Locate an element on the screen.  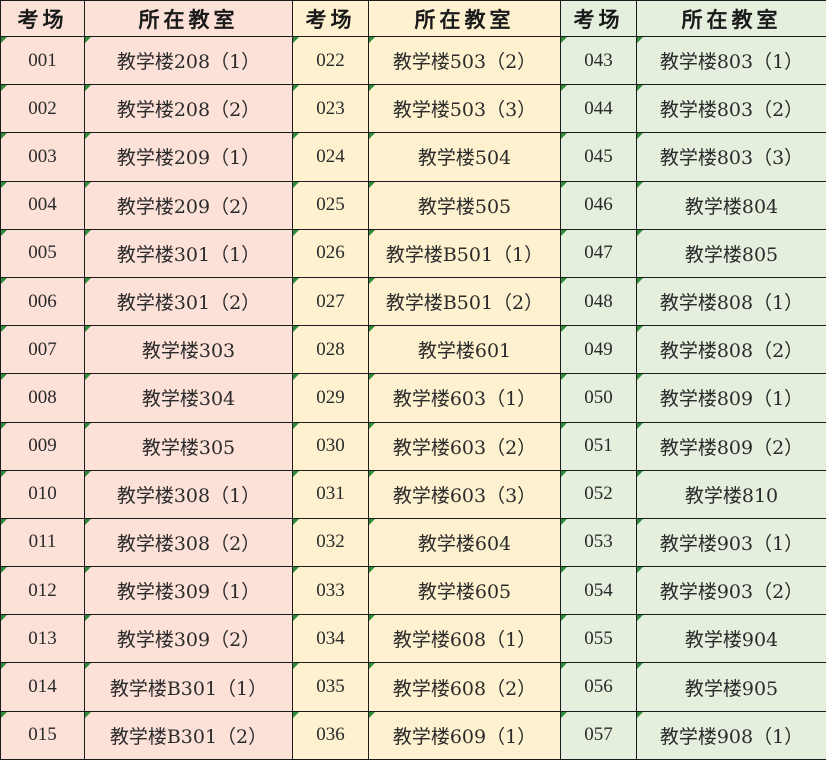
classroom-location: 教学楼505 is located at coordinates (464, 205).